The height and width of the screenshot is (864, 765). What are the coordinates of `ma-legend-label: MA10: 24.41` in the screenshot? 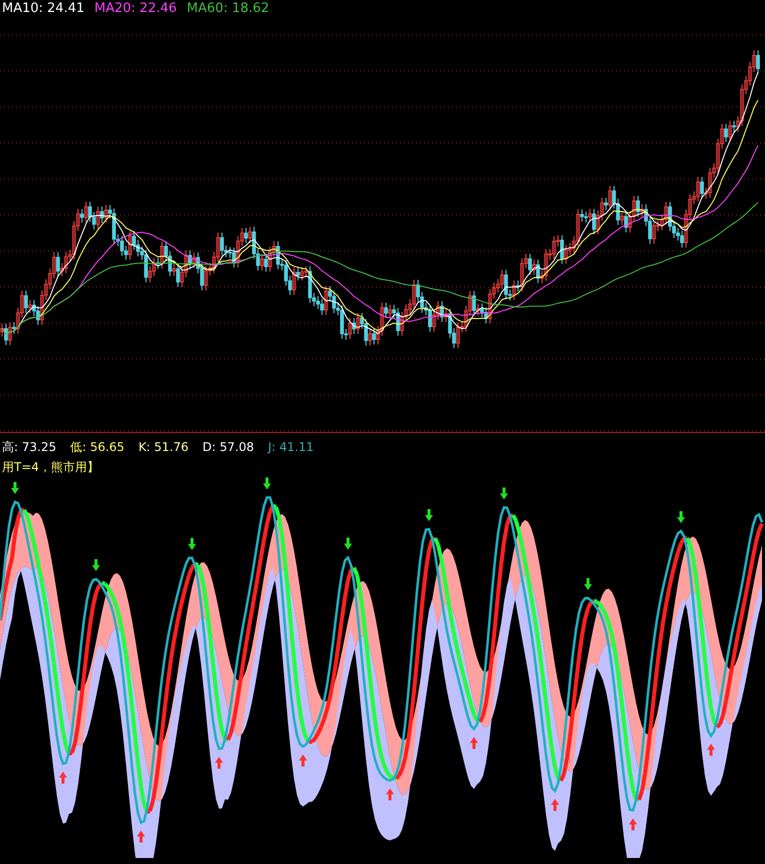 It's located at (43, 8).